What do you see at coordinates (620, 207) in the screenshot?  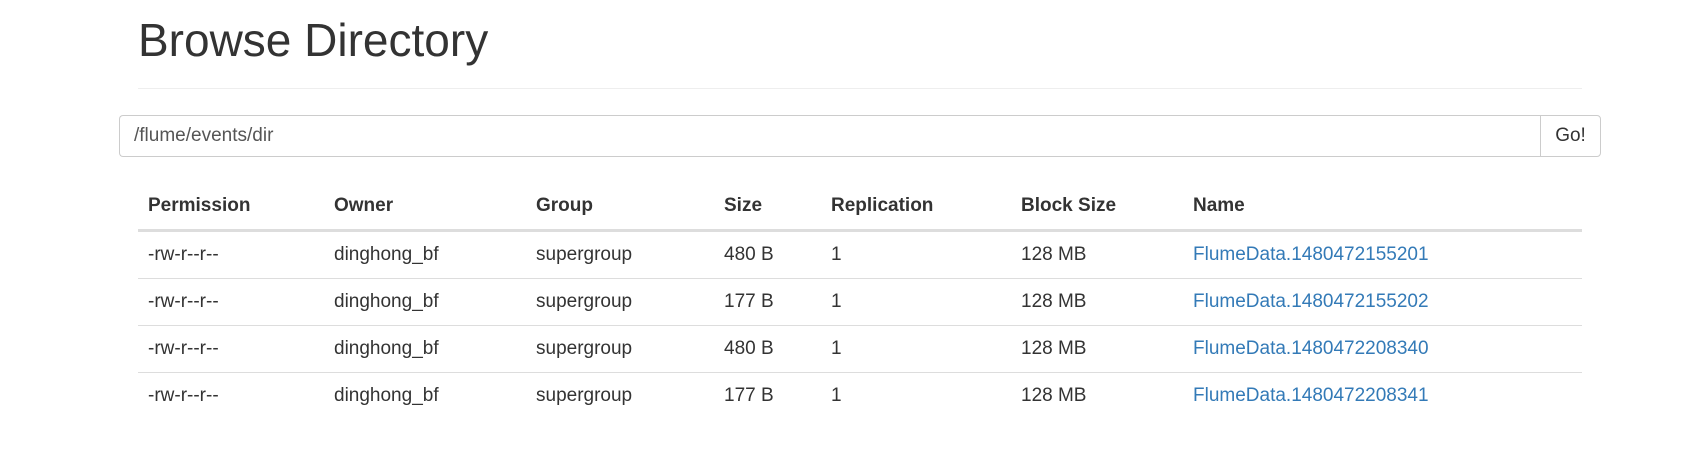 I see `column-header-group: Group` at bounding box center [620, 207].